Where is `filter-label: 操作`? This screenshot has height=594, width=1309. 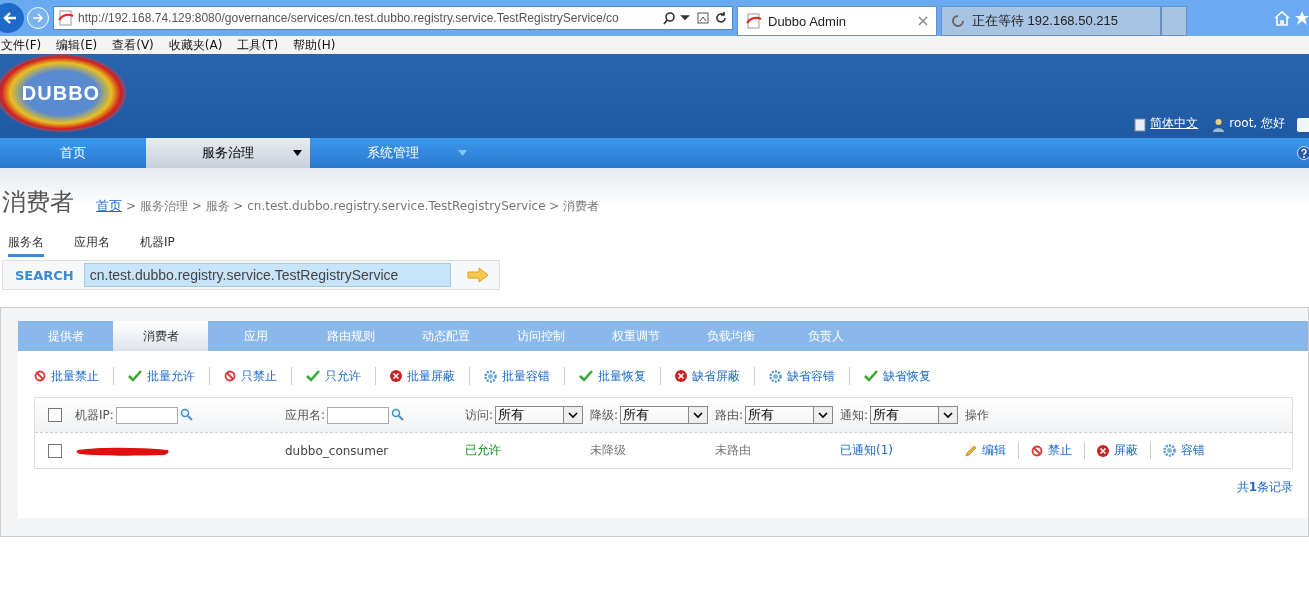
filter-label: 操作 is located at coordinates (977, 415).